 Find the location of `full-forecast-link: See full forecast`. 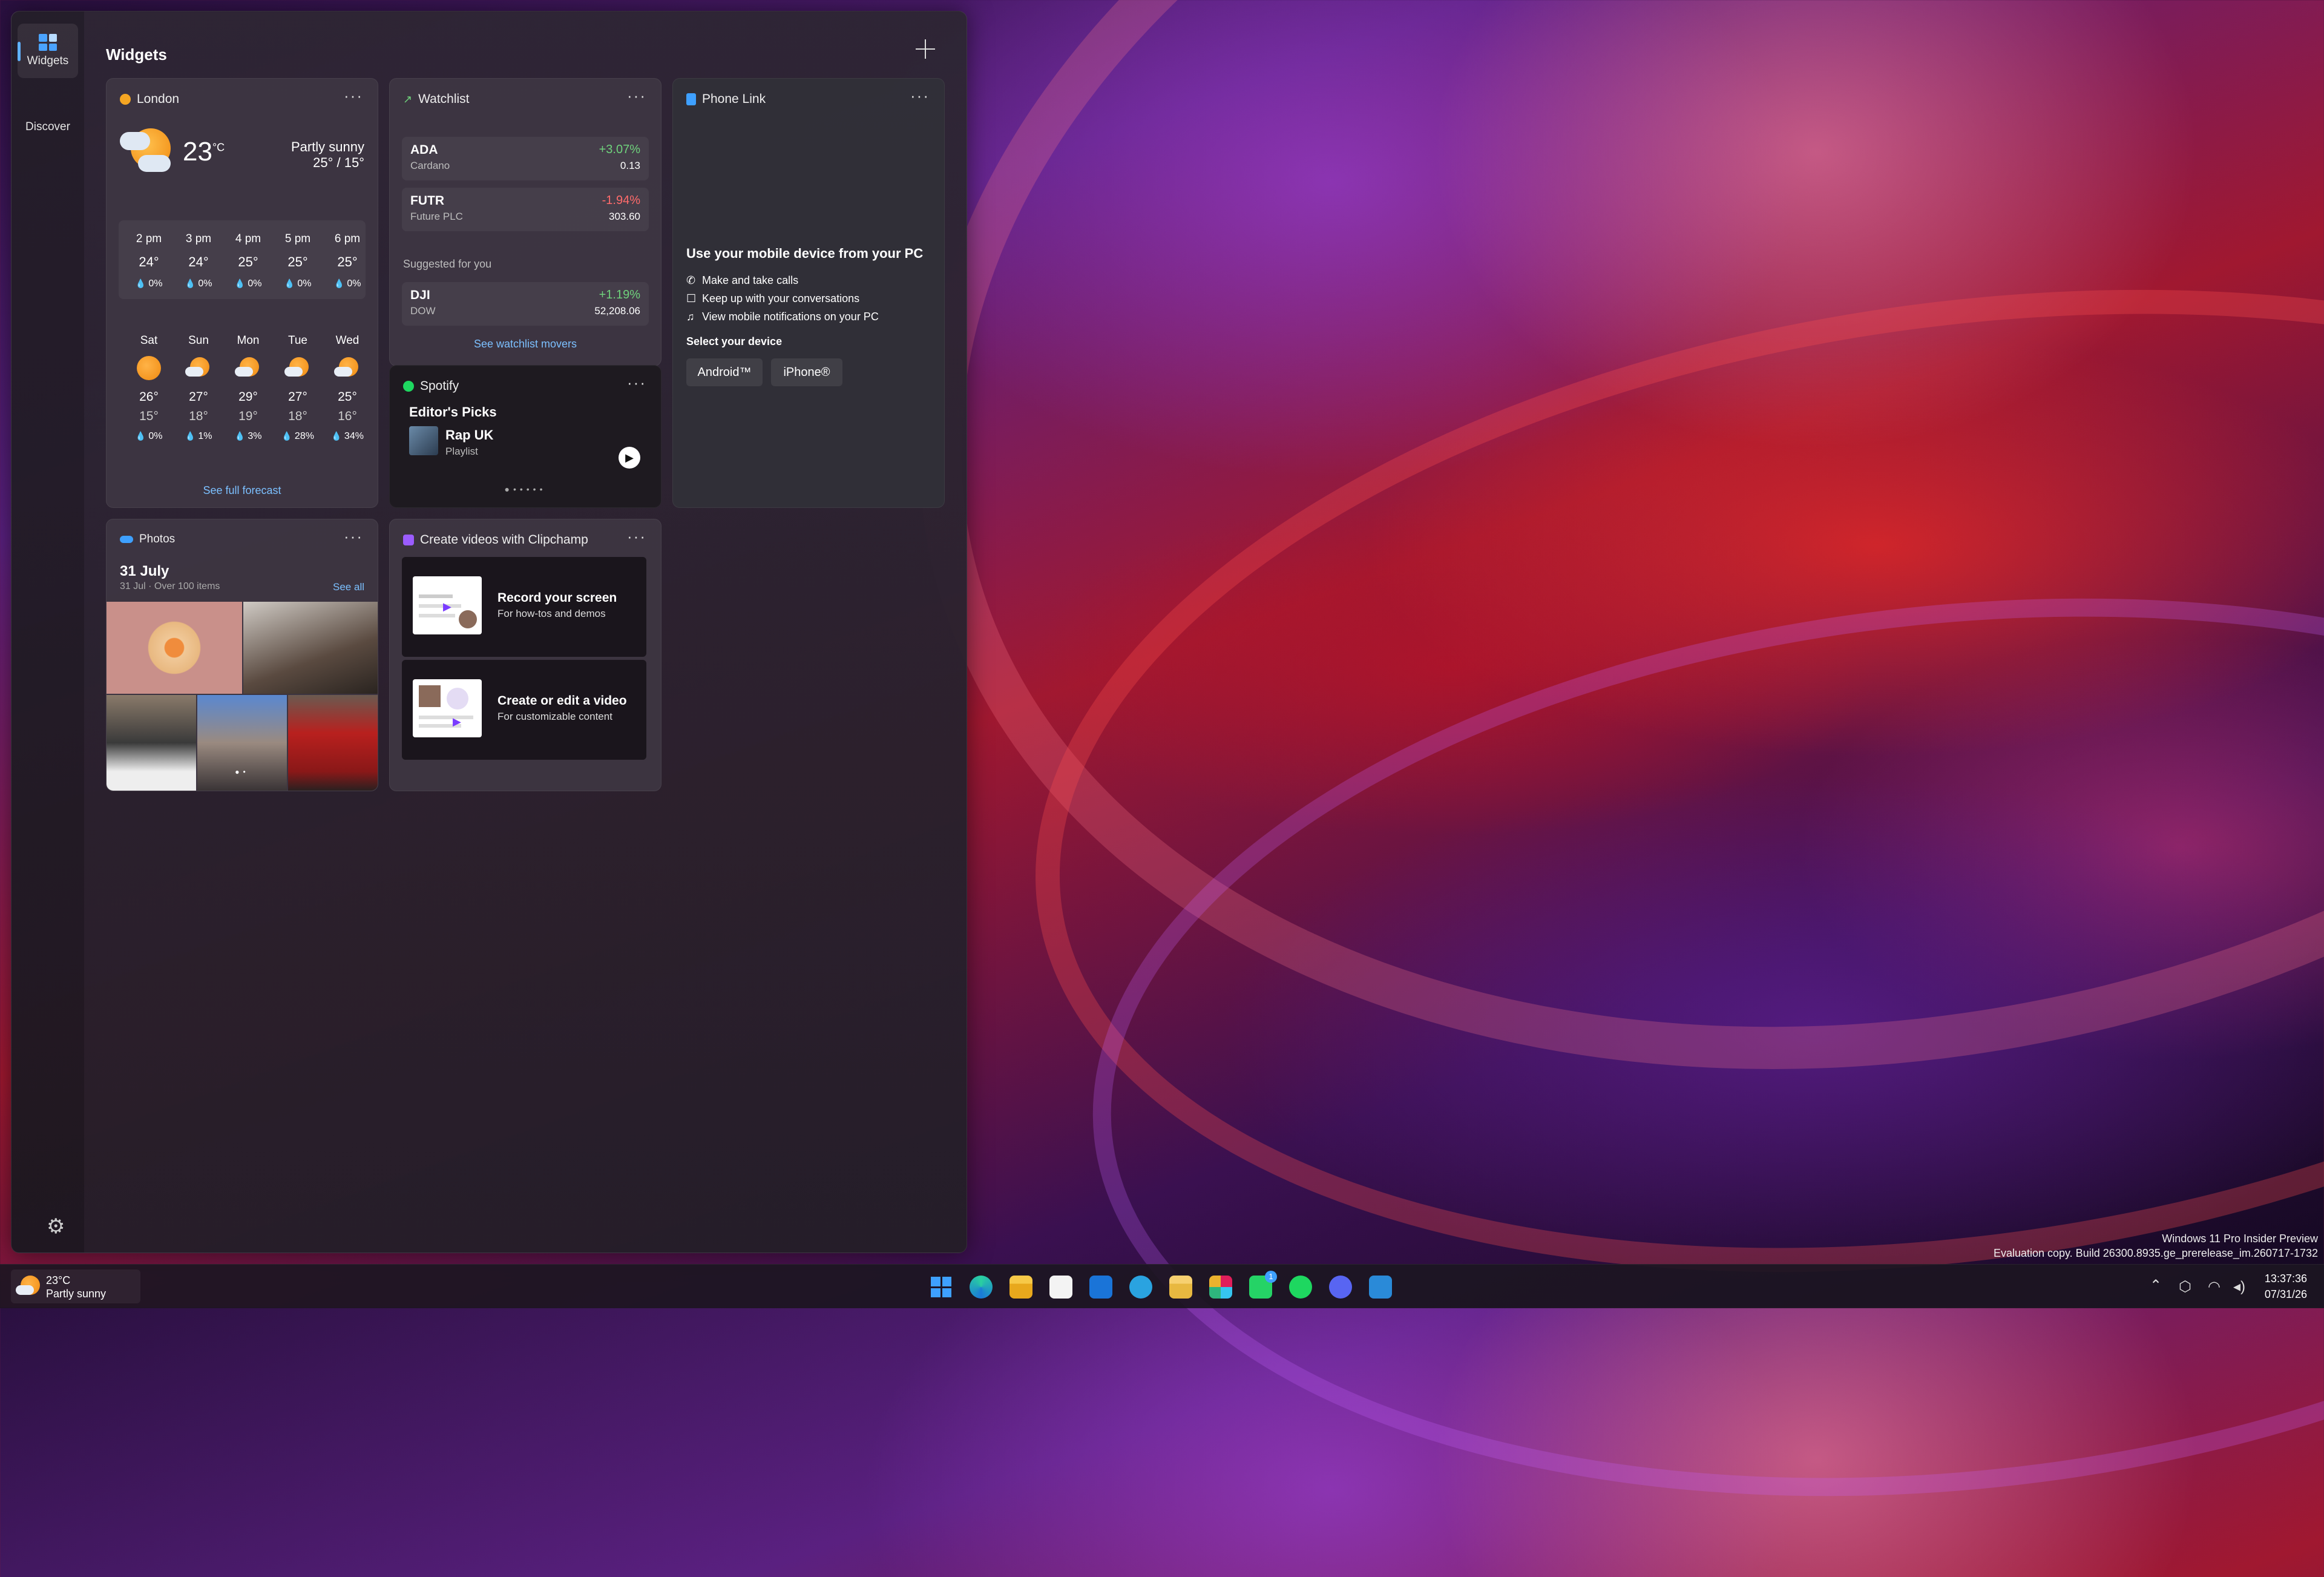

full-forecast-link: See full forecast is located at coordinates (242, 490).